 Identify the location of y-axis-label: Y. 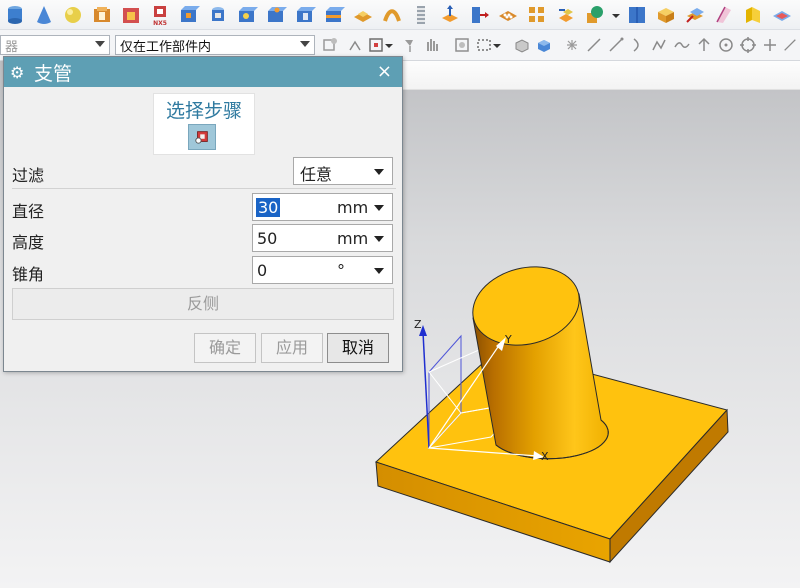
(508, 339).